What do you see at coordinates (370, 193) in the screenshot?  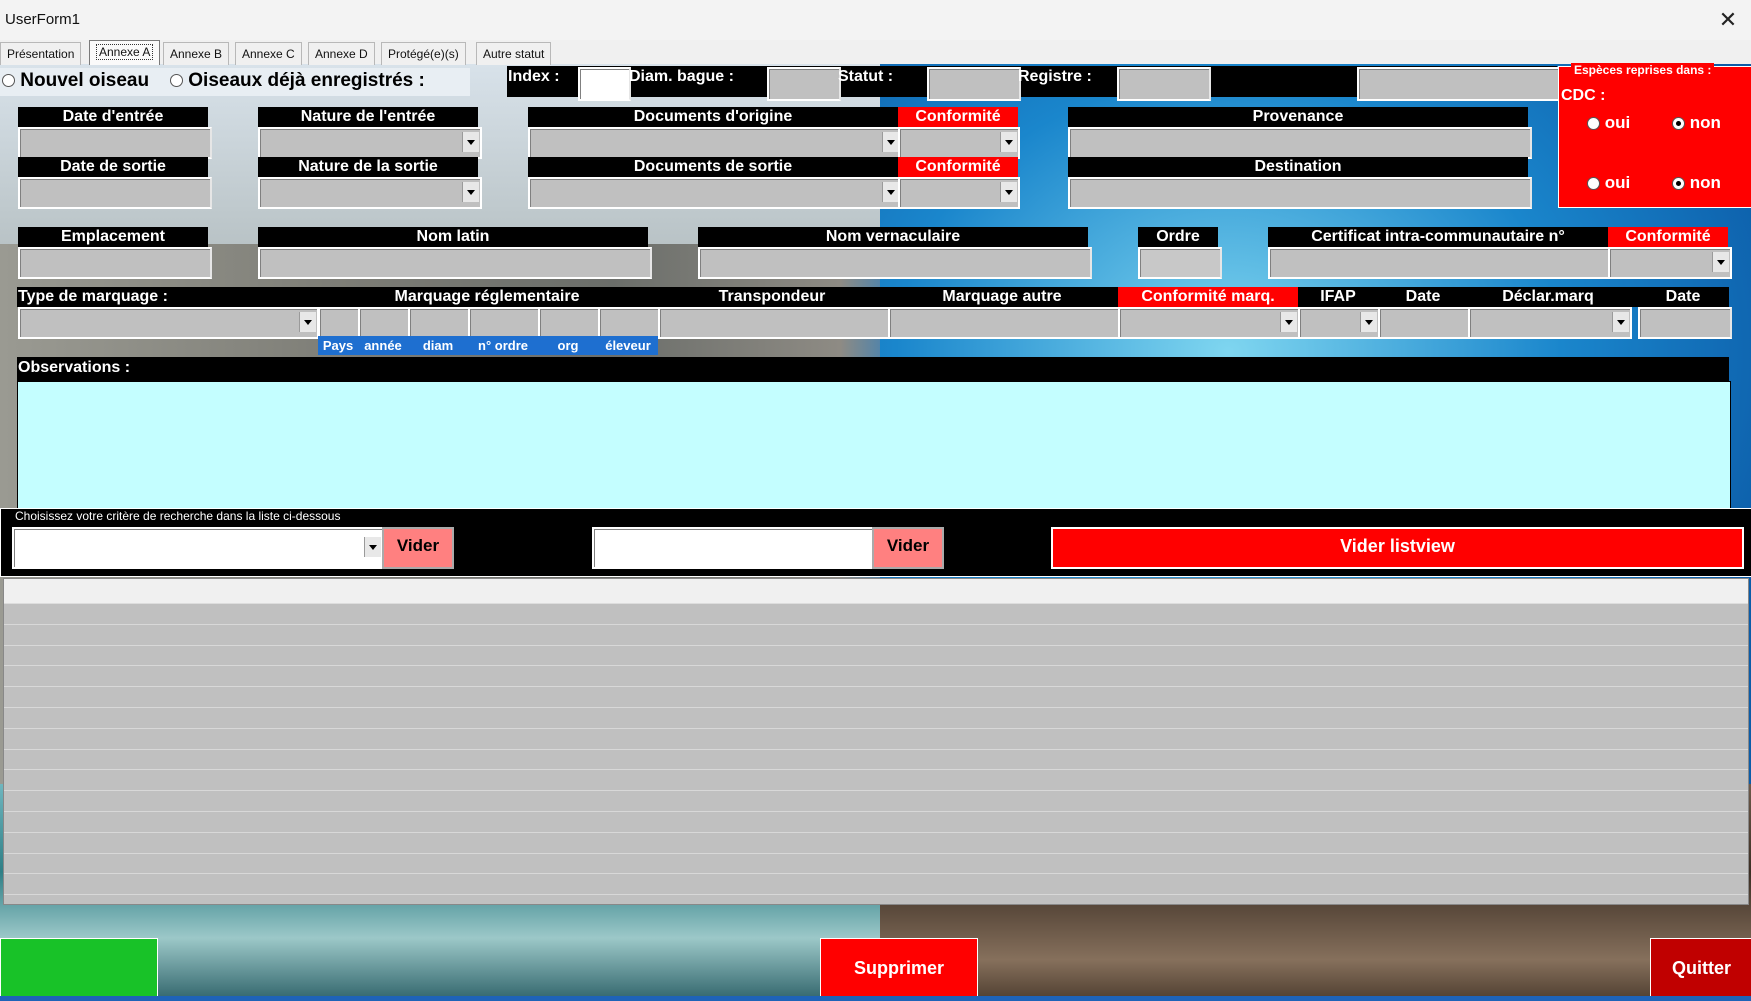 I see `nature-sortie-combo` at bounding box center [370, 193].